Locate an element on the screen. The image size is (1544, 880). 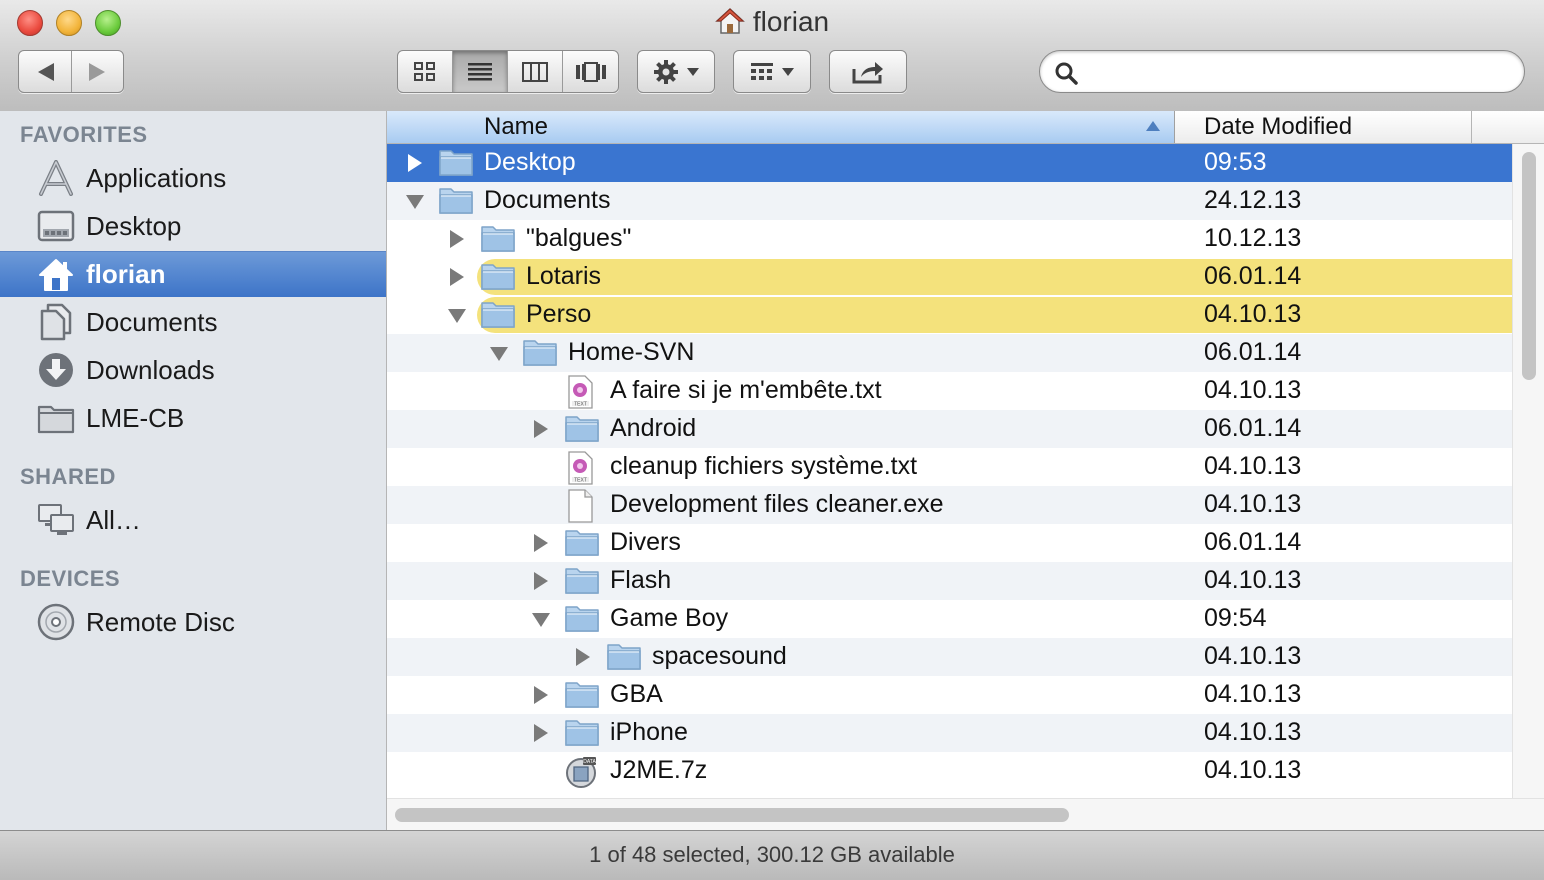
sidebar-item-label: Desktop is located at coordinates (134, 225).